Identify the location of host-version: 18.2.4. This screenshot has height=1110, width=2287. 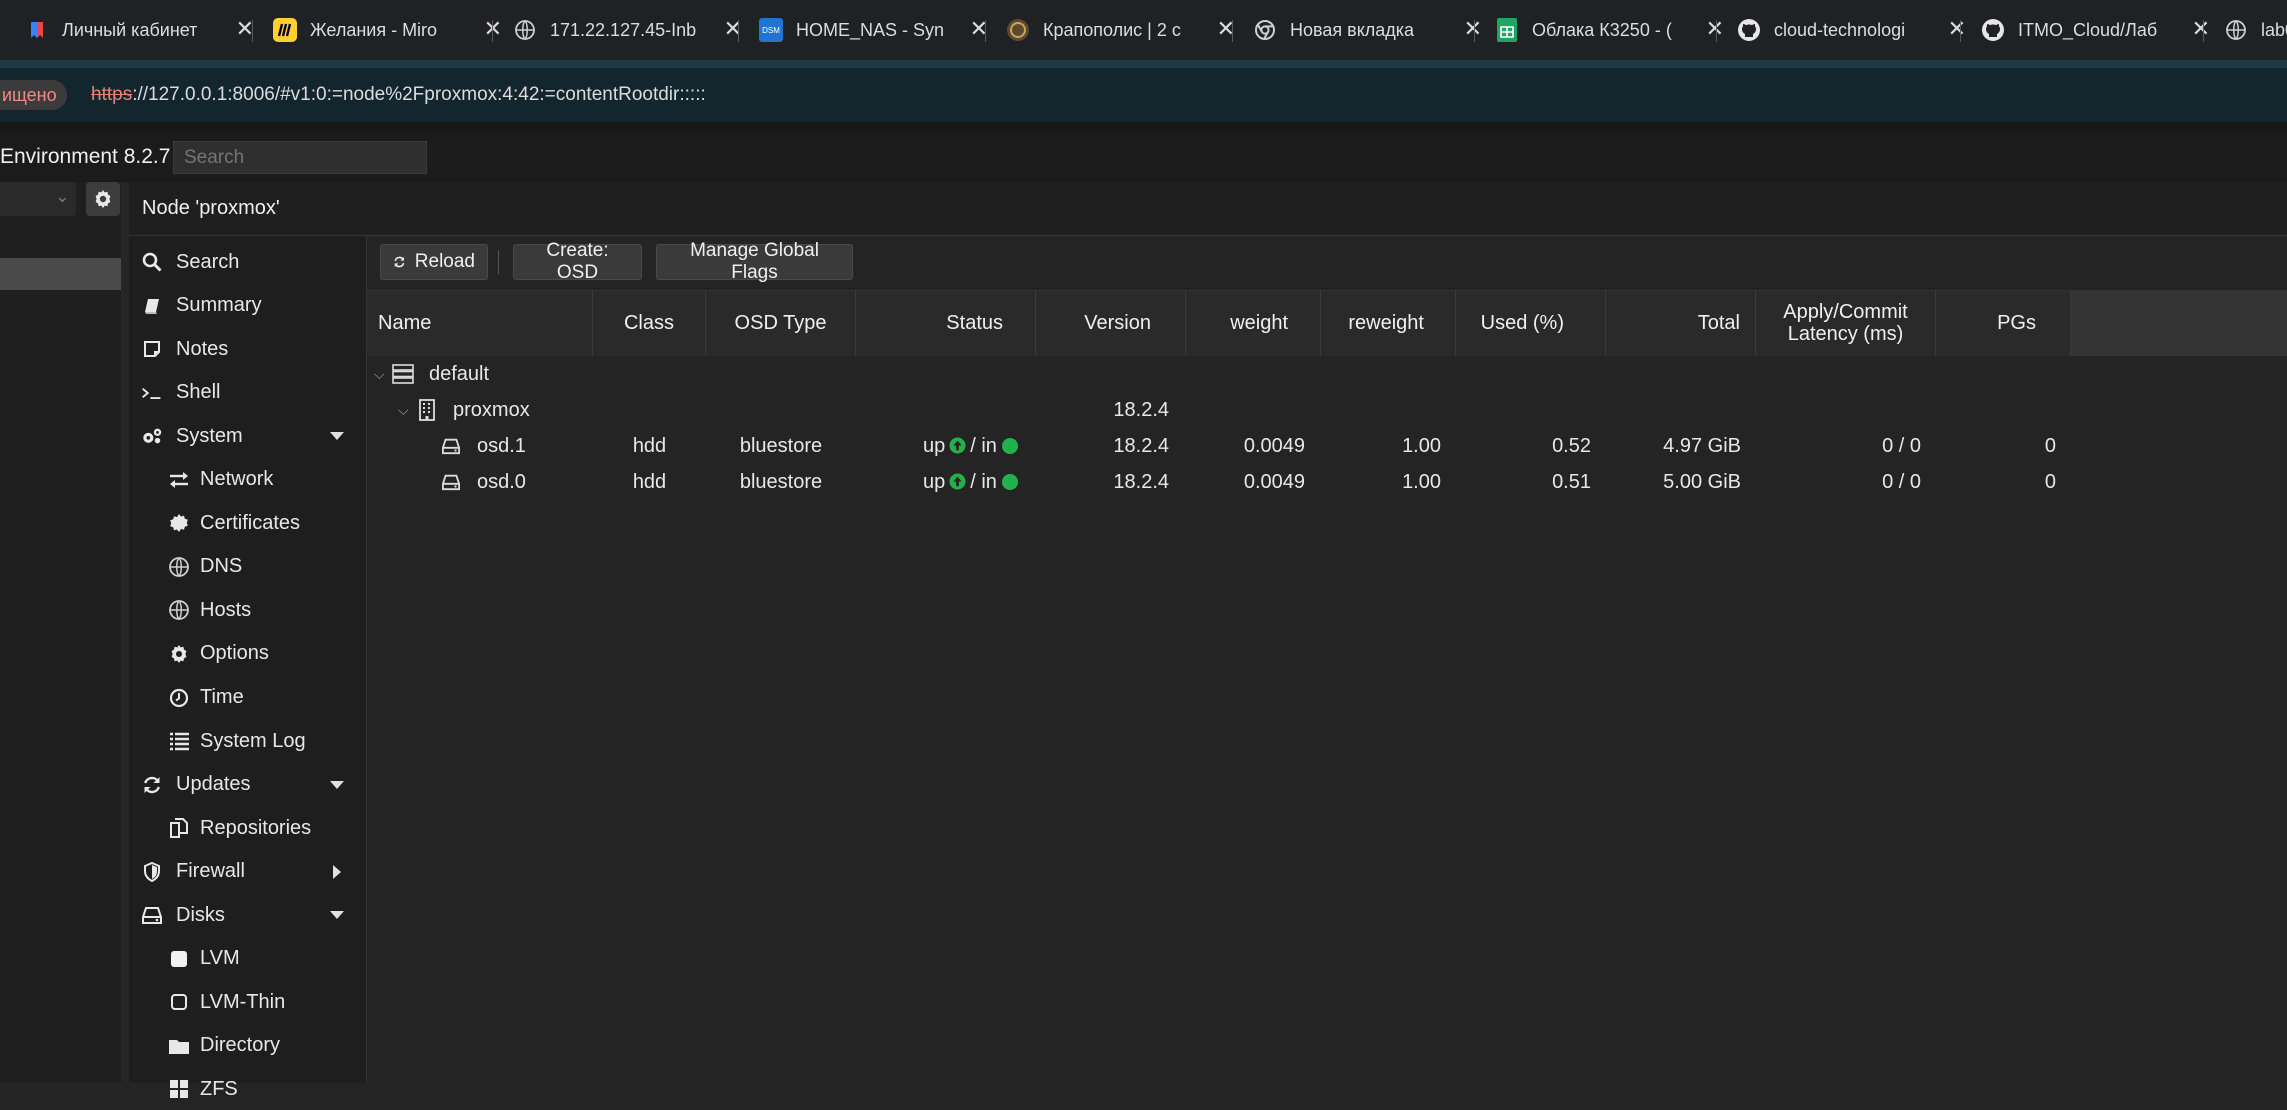
(1141, 410).